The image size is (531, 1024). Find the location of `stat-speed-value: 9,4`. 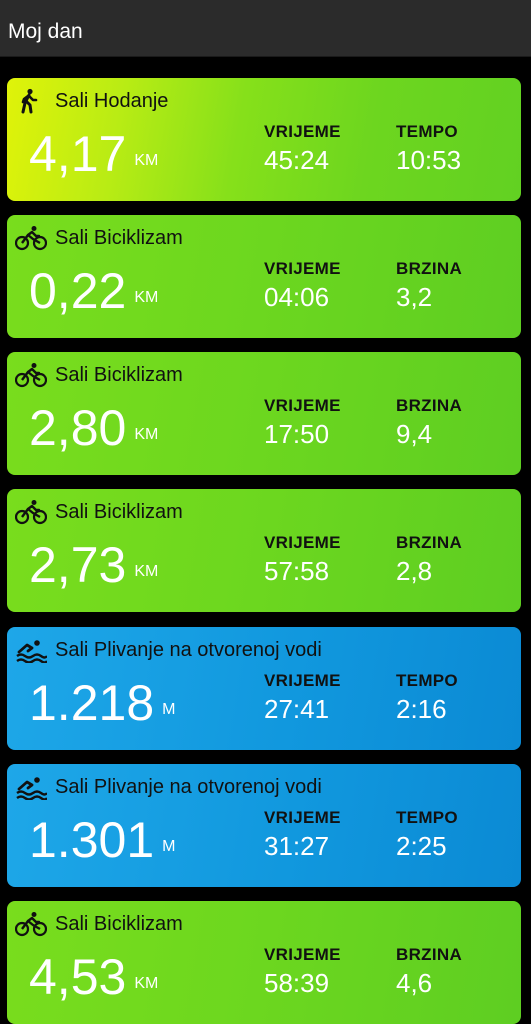

stat-speed-value: 9,4 is located at coordinates (414, 434).